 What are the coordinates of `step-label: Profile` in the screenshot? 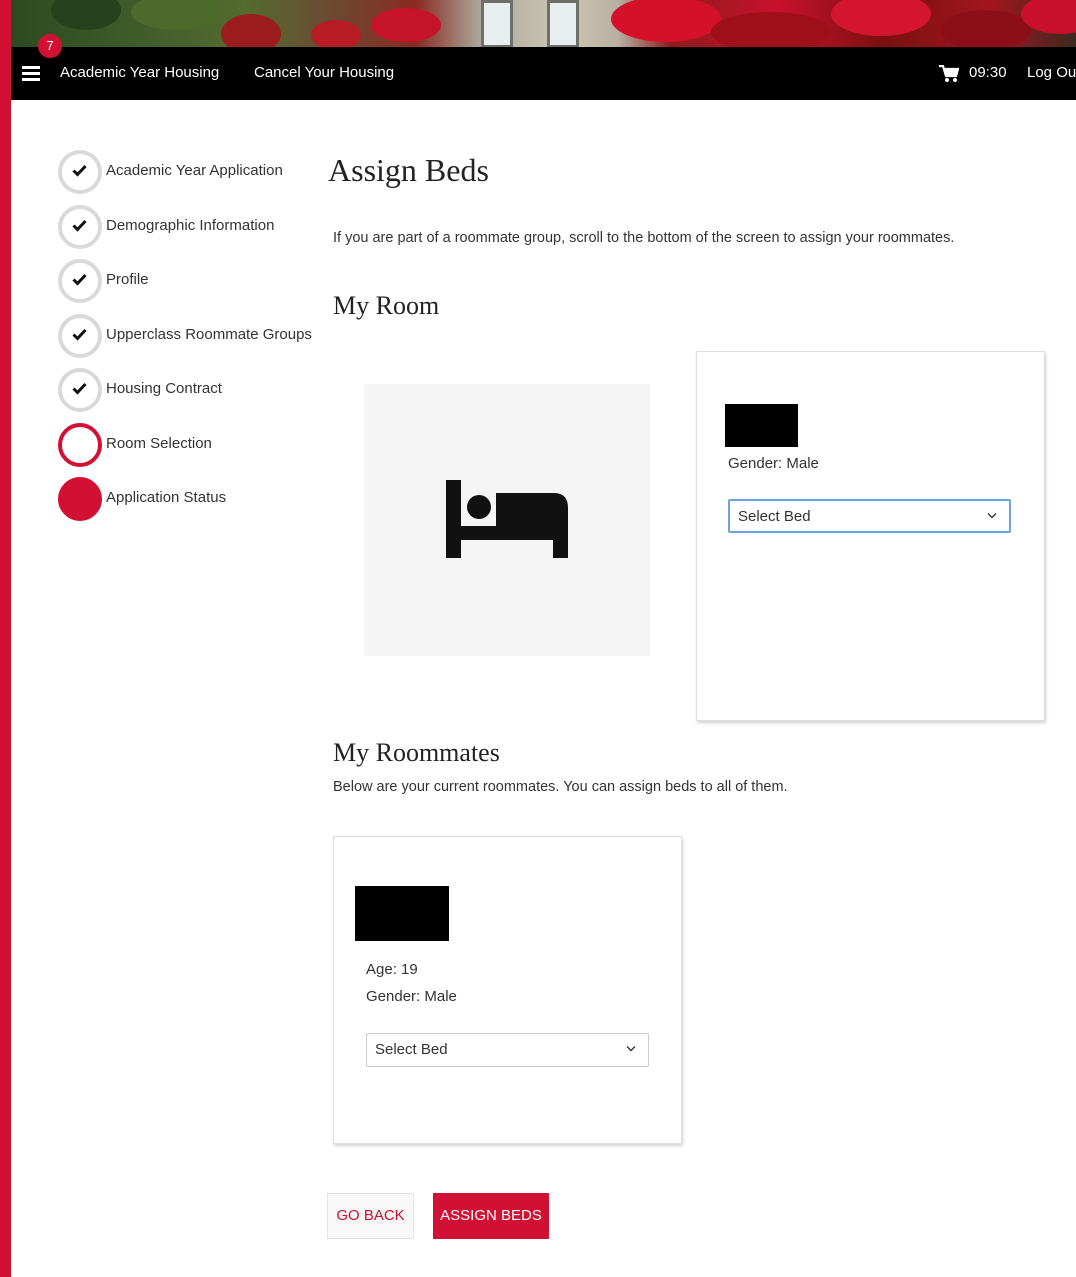 It's located at (127, 279).